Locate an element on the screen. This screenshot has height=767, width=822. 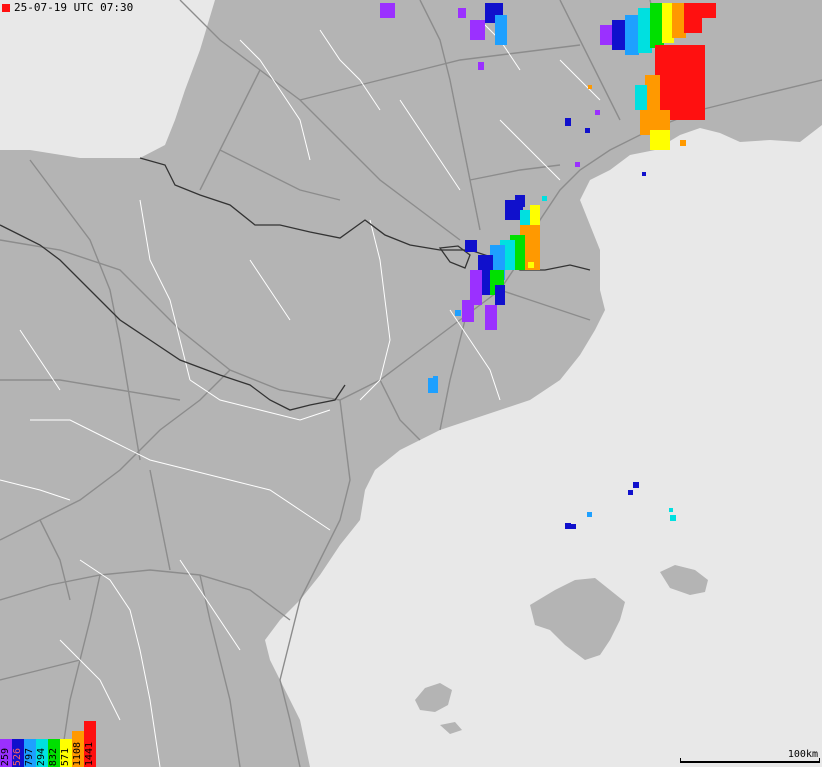
scale-bar: 100km is located at coordinates (750, 757).